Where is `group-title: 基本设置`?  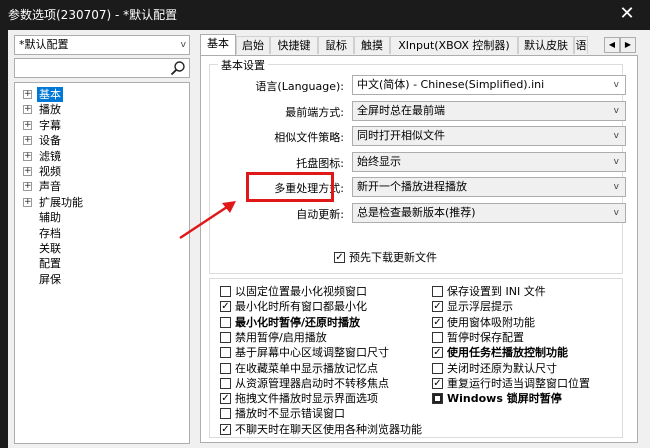 group-title: 基本设置 is located at coordinates (243, 65).